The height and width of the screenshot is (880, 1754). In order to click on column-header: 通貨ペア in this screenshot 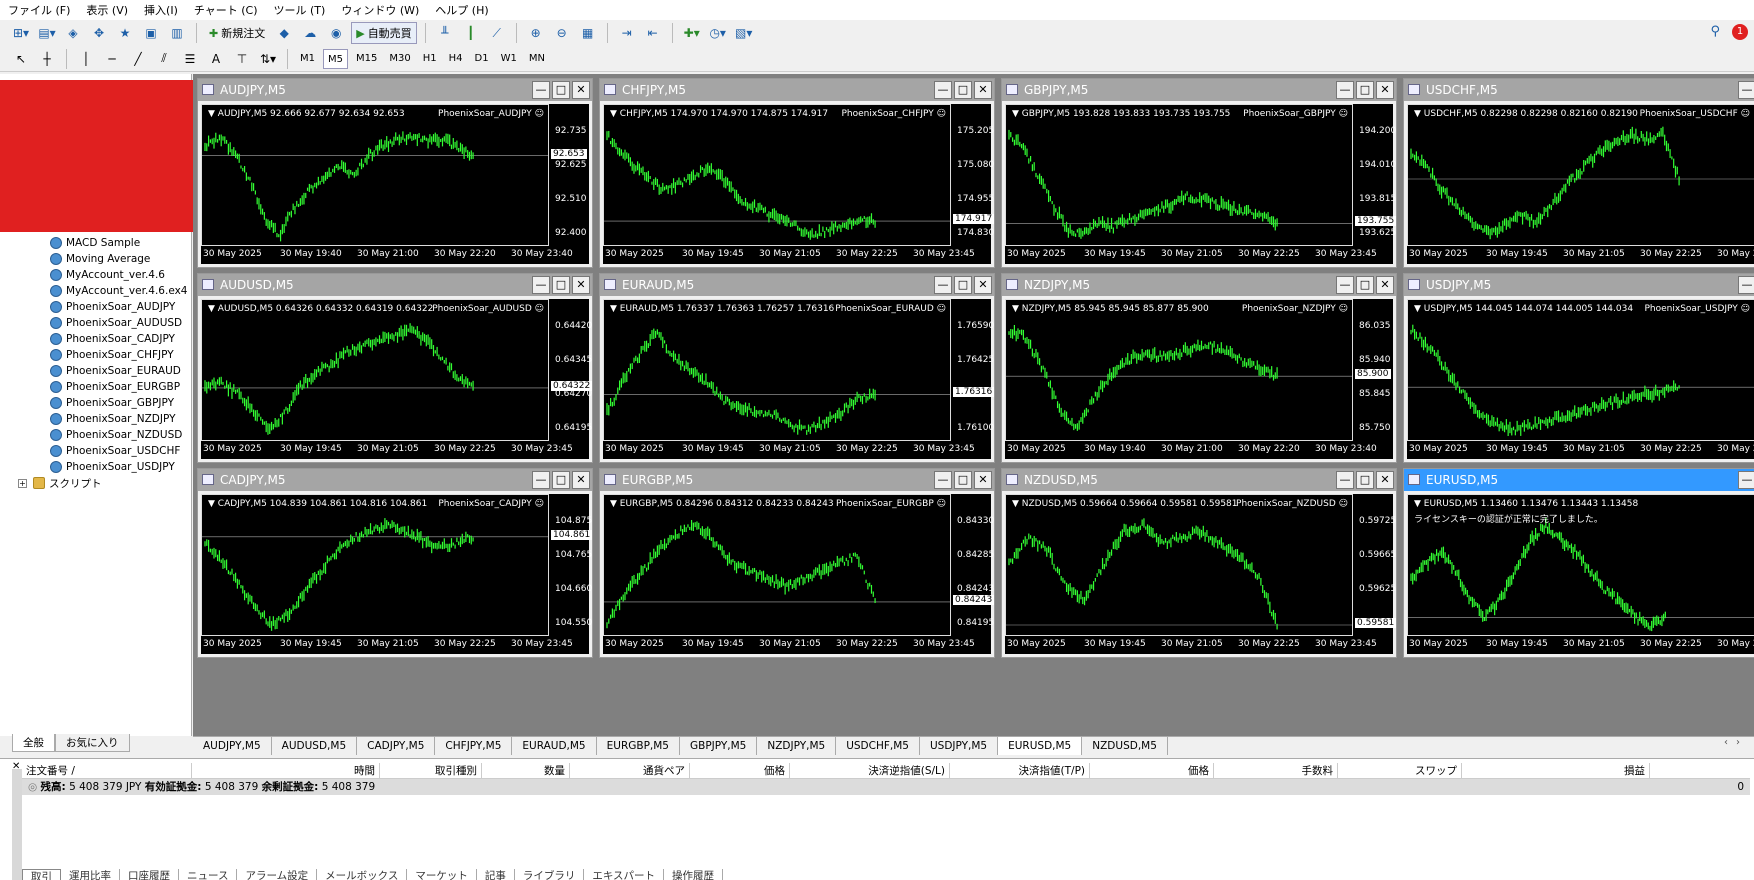, I will do `click(630, 771)`.